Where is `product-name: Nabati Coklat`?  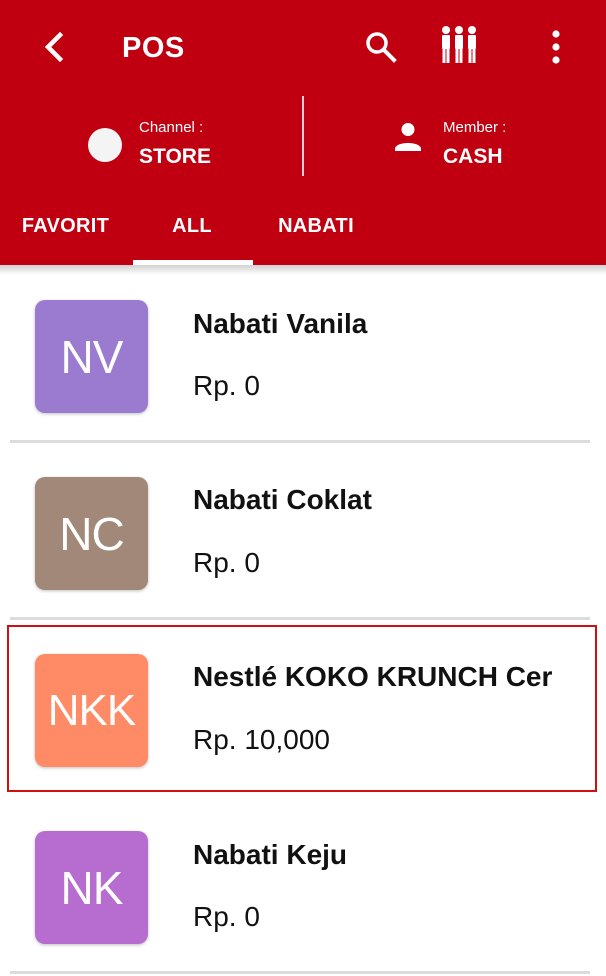 product-name: Nabati Coklat is located at coordinates (282, 499).